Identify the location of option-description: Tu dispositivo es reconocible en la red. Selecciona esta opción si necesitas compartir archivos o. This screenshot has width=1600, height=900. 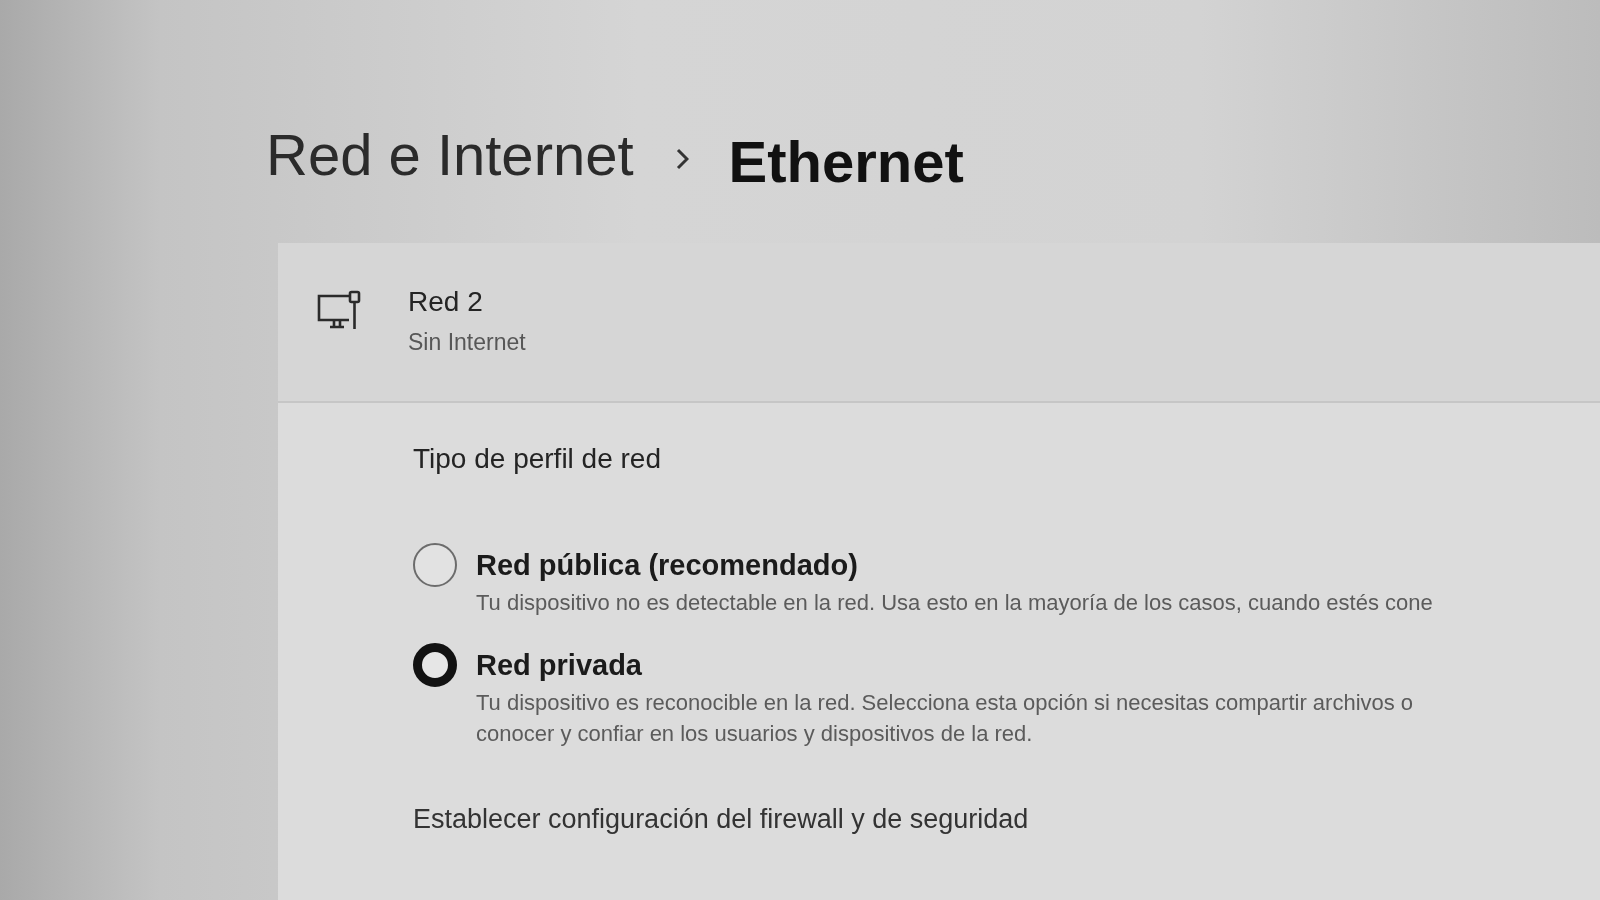
(945, 703).